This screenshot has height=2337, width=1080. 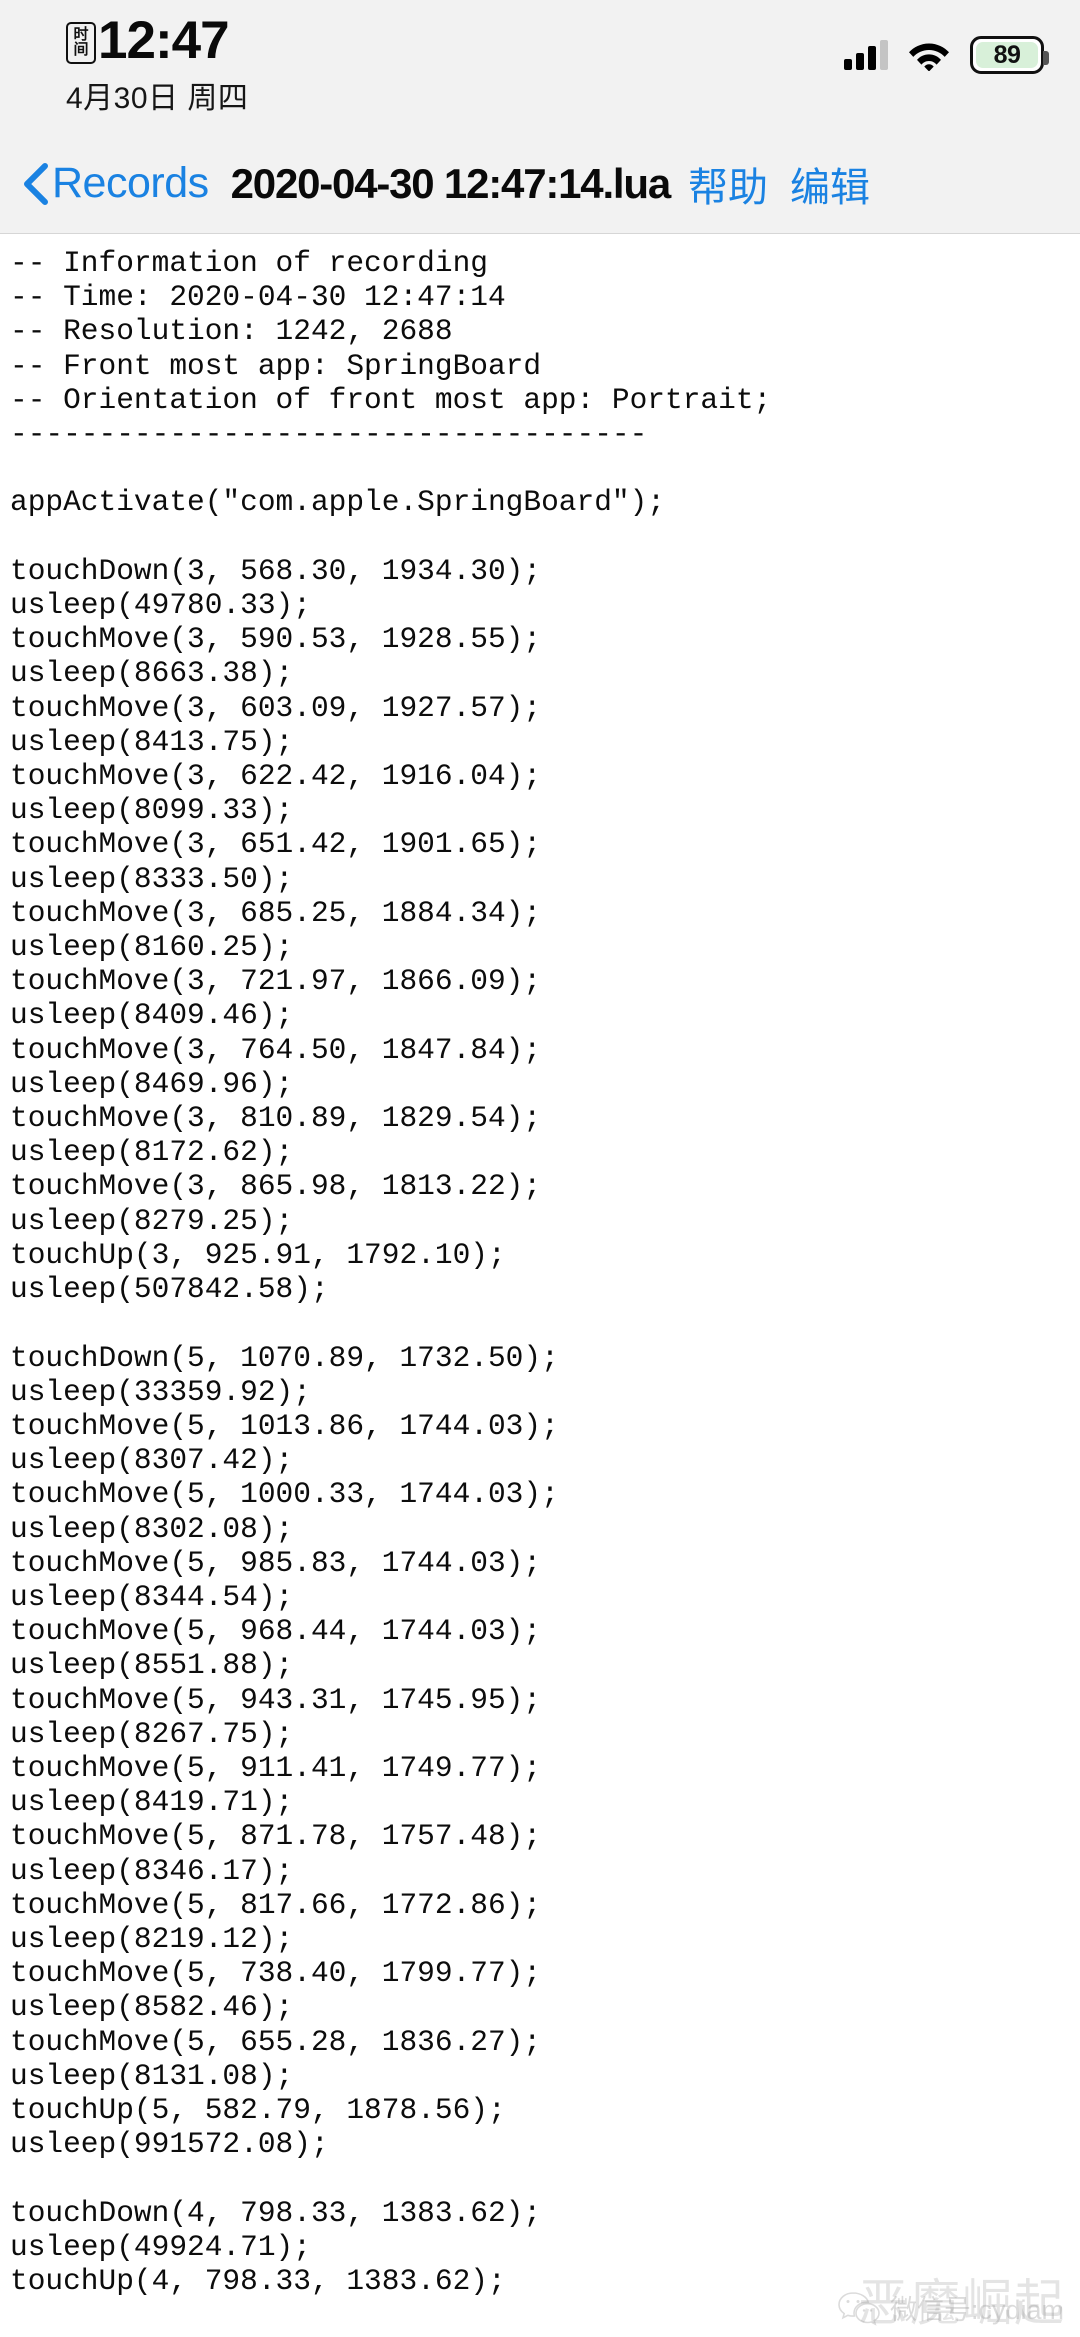 What do you see at coordinates (1007, 54) in the screenshot?
I see `battery-level-text: 89` at bounding box center [1007, 54].